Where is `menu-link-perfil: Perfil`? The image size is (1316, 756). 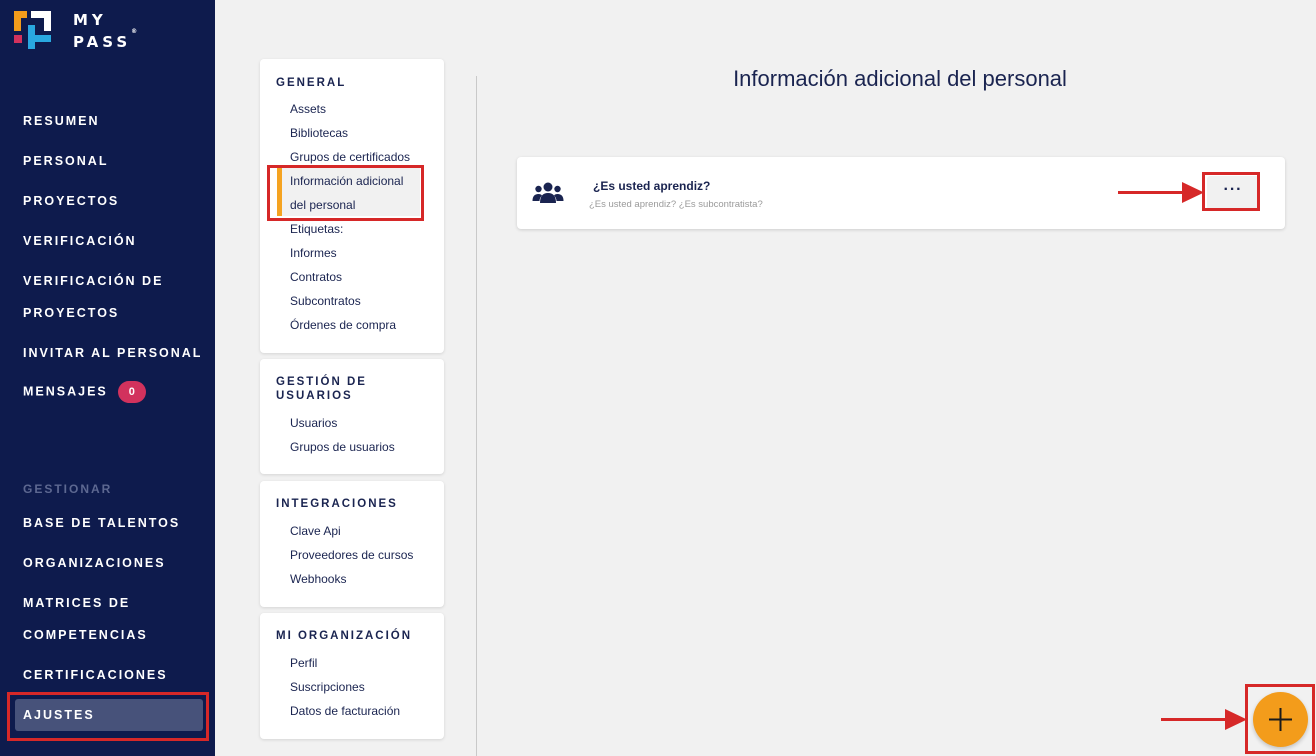 menu-link-perfil: Perfil is located at coordinates (303, 663).